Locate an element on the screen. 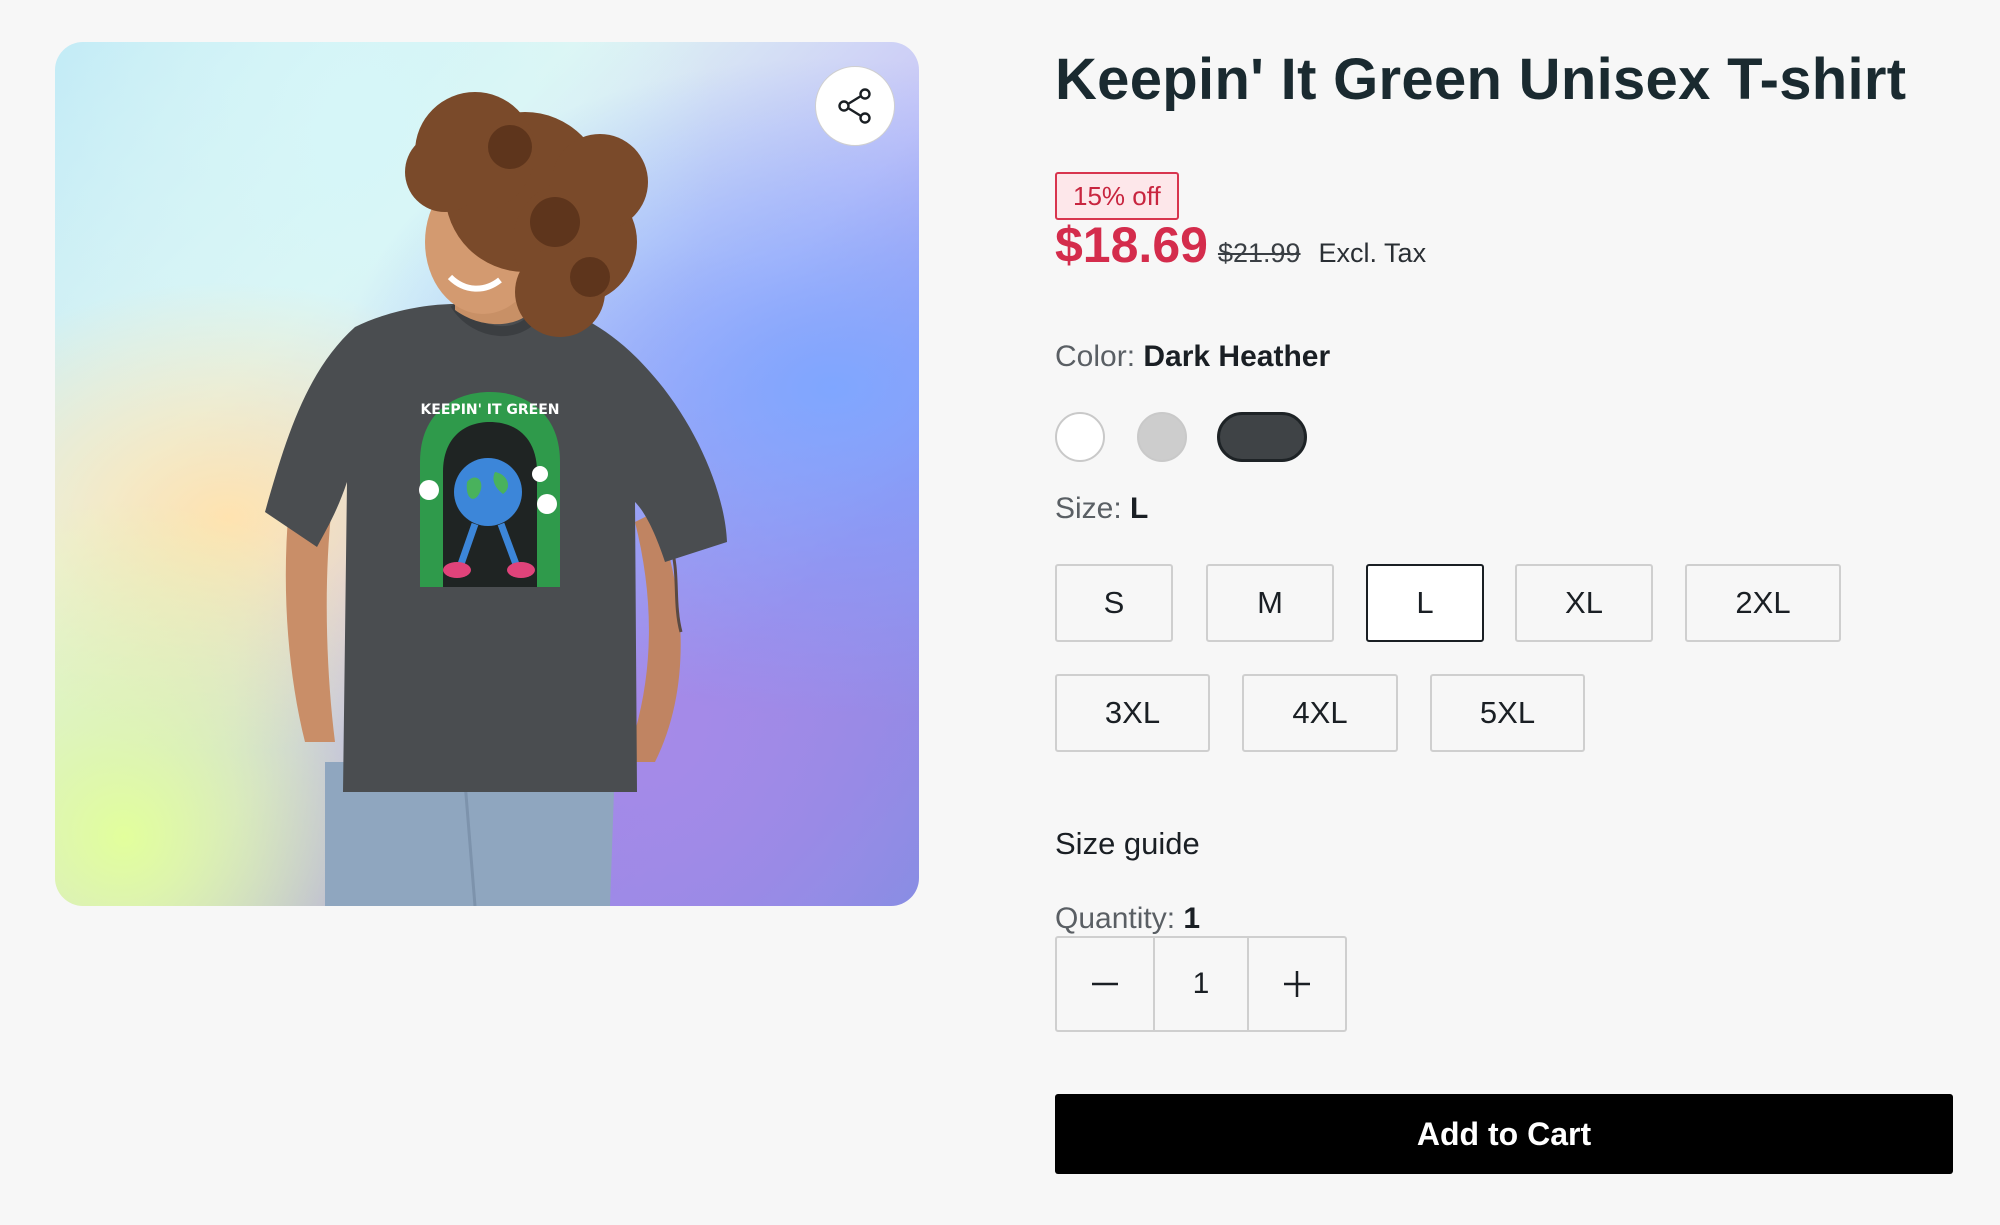  original-price: $21.99 is located at coordinates (1259, 253).